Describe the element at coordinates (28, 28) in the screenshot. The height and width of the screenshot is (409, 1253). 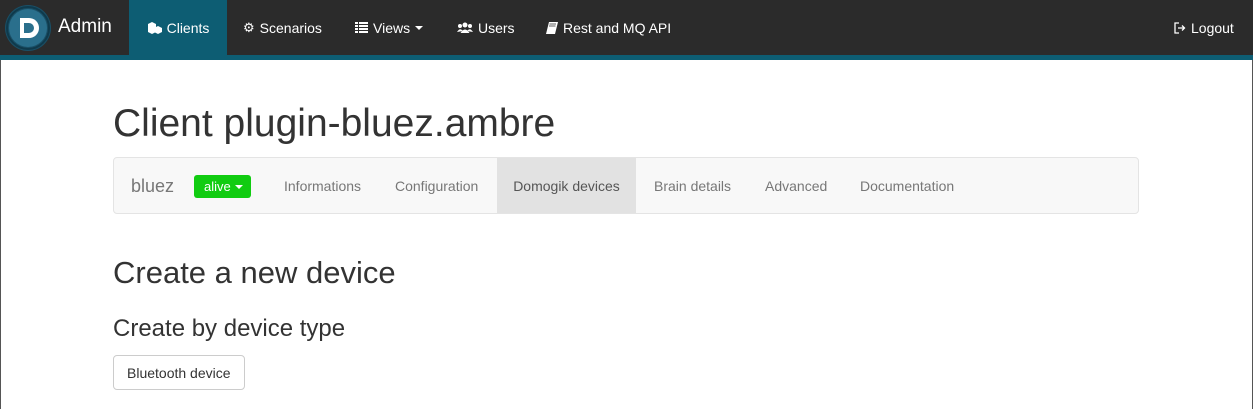
I see `domogik-logo-icon` at that location.